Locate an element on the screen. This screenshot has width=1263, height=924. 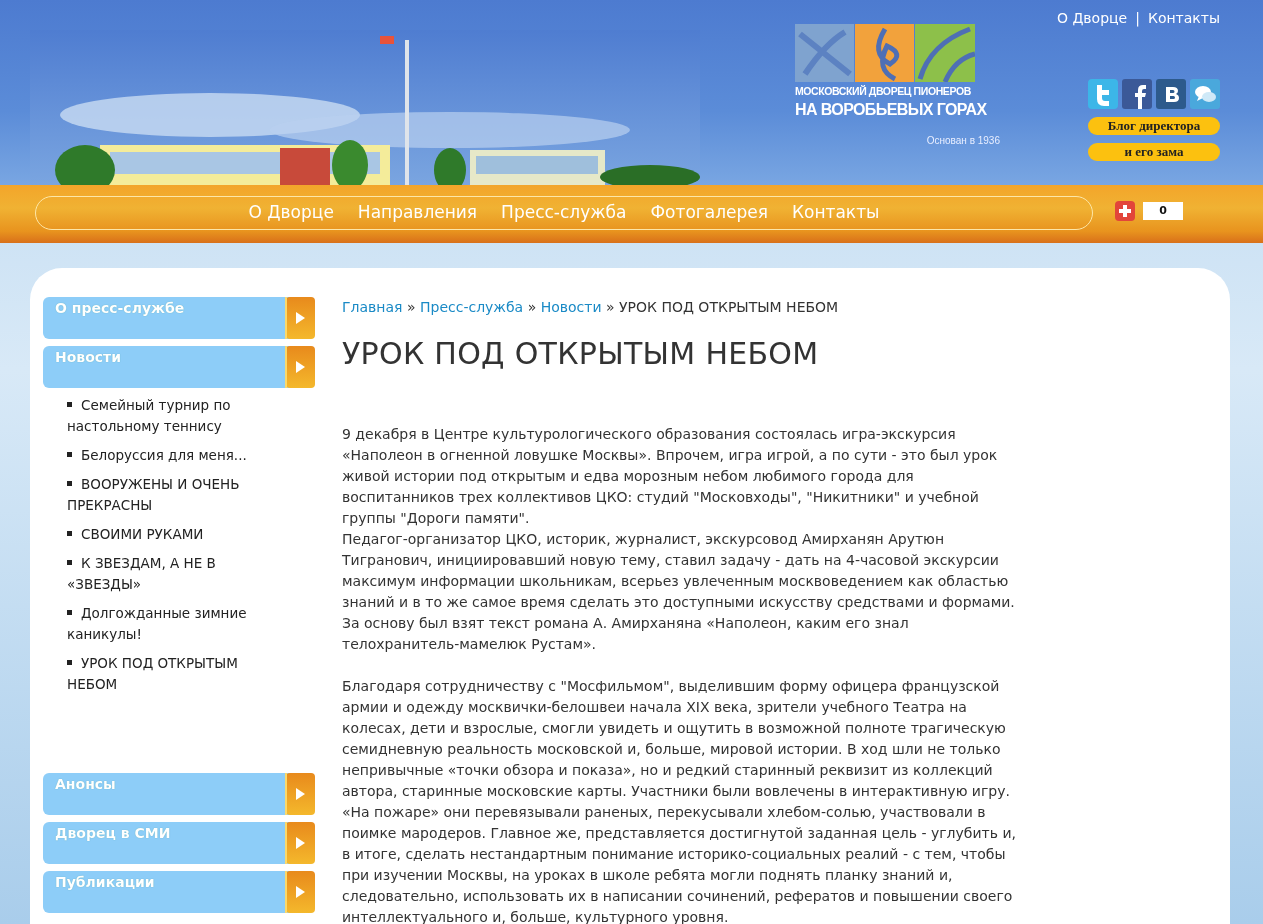
breadcrumb-link: Главная is located at coordinates (372, 307).